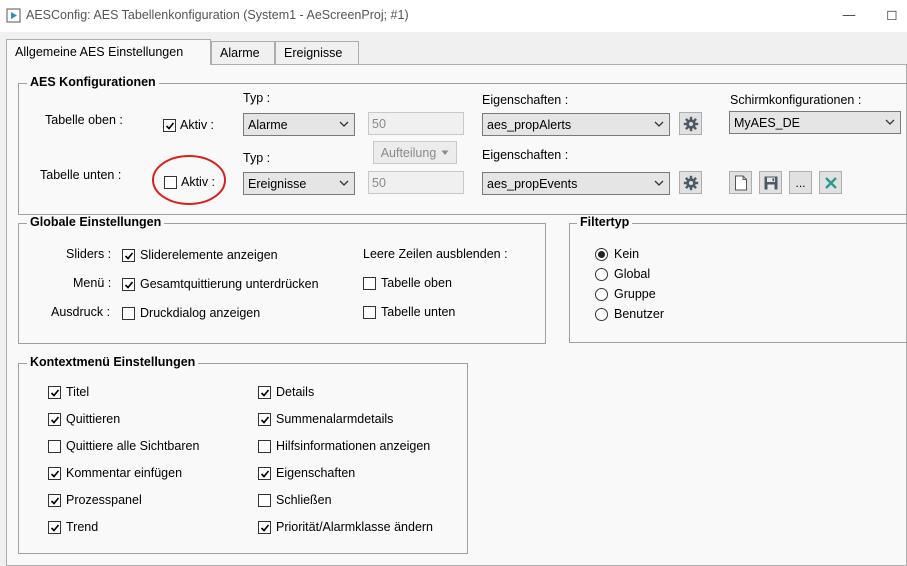 This screenshot has height=566, width=907. I want to click on save-icon, so click(770, 182).